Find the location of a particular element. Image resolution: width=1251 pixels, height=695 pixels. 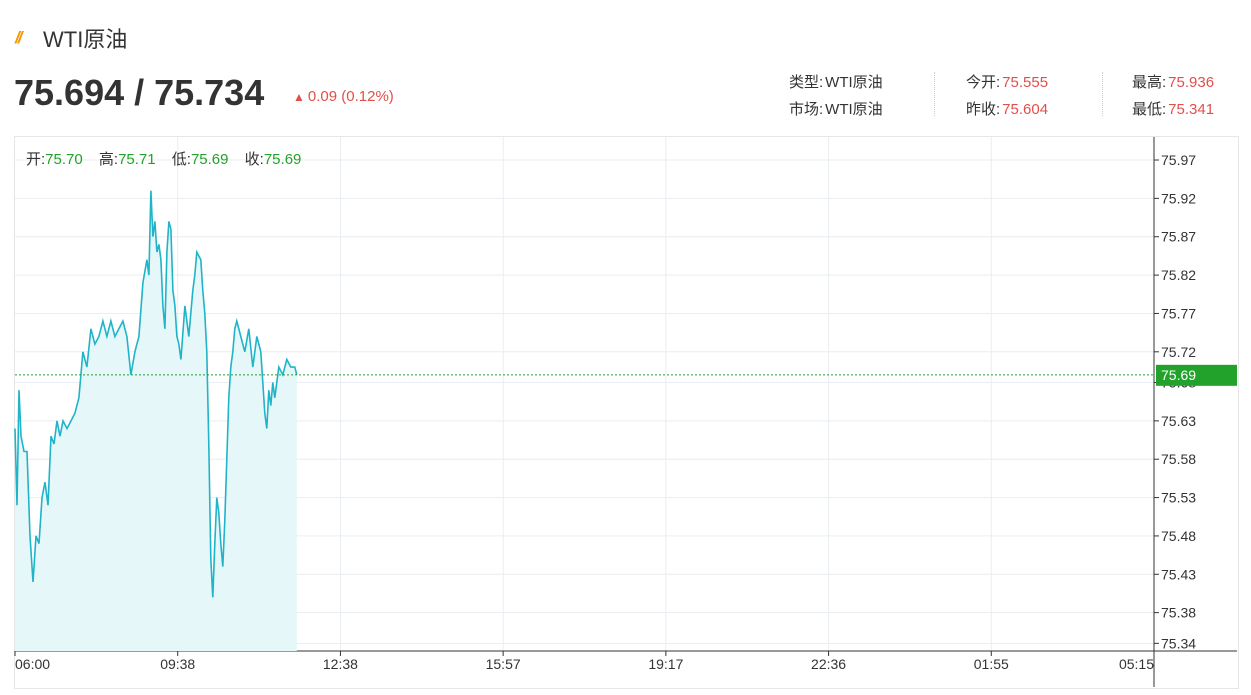

ohlc-open-label: 开: is located at coordinates (36, 159).